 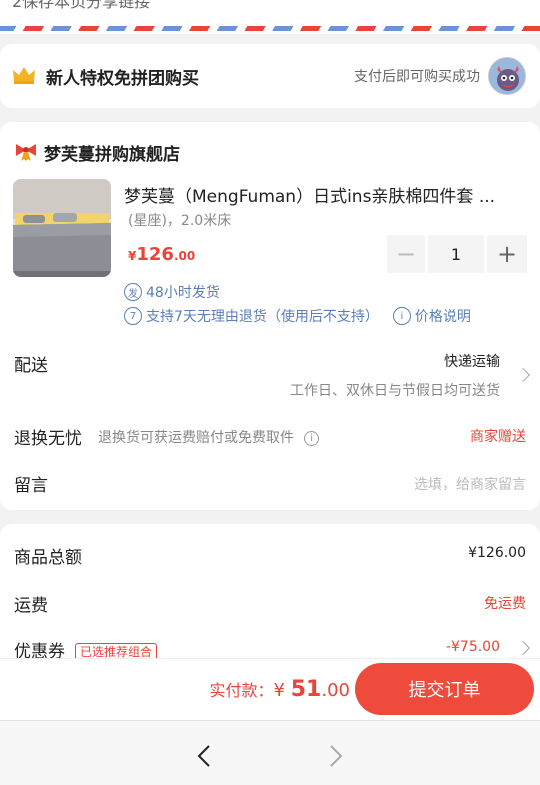 What do you see at coordinates (179, 220) in the screenshot?
I see `product-spec: (星座)，2.0米床` at bounding box center [179, 220].